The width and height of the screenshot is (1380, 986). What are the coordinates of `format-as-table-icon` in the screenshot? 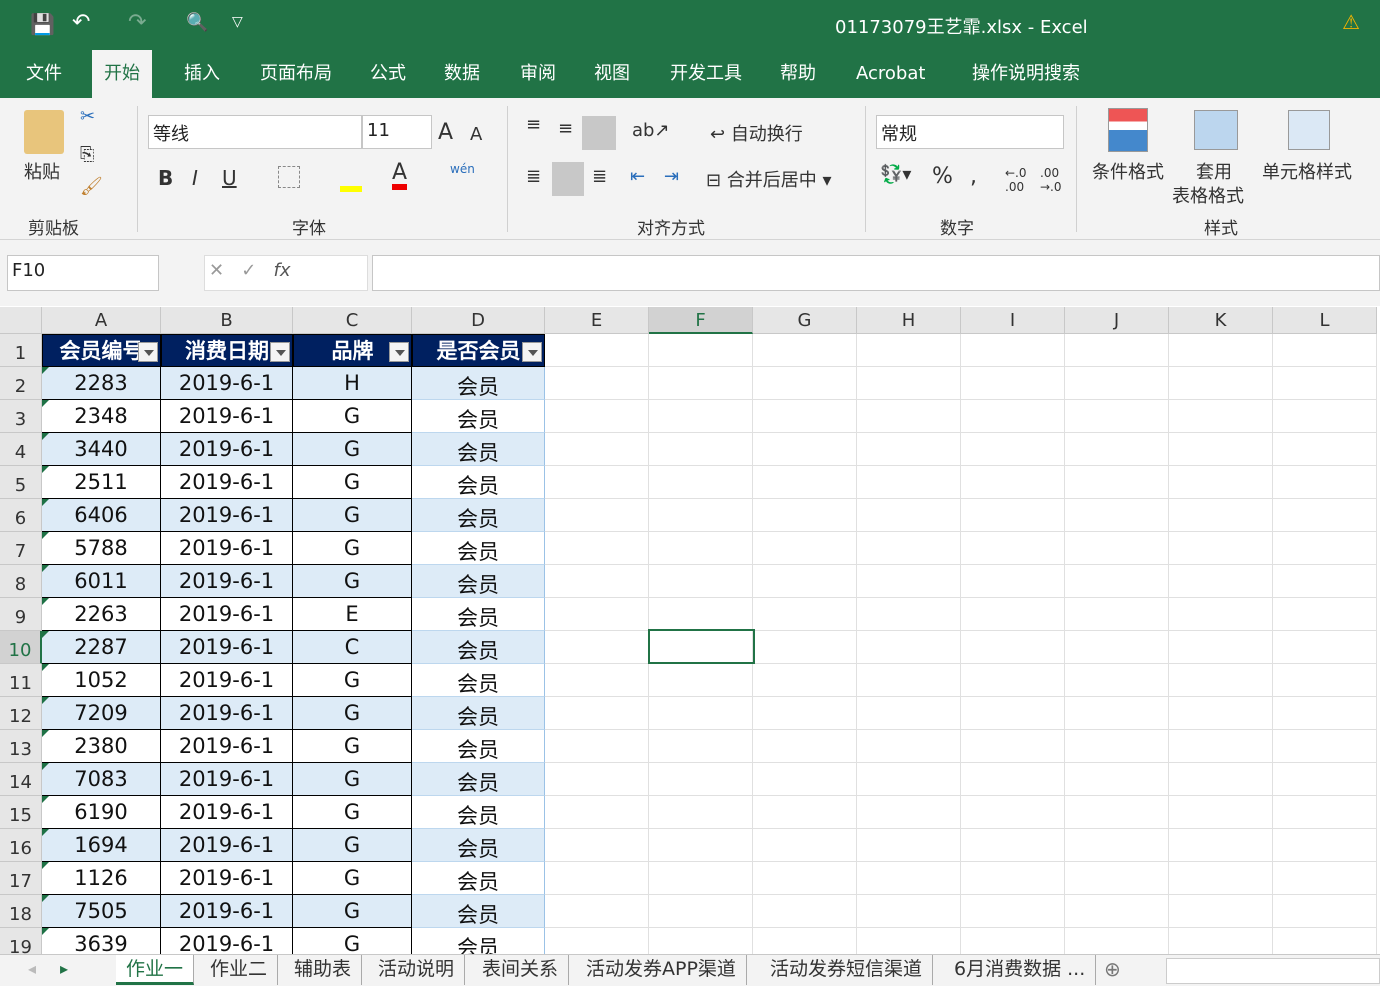 It's located at (1216, 130).